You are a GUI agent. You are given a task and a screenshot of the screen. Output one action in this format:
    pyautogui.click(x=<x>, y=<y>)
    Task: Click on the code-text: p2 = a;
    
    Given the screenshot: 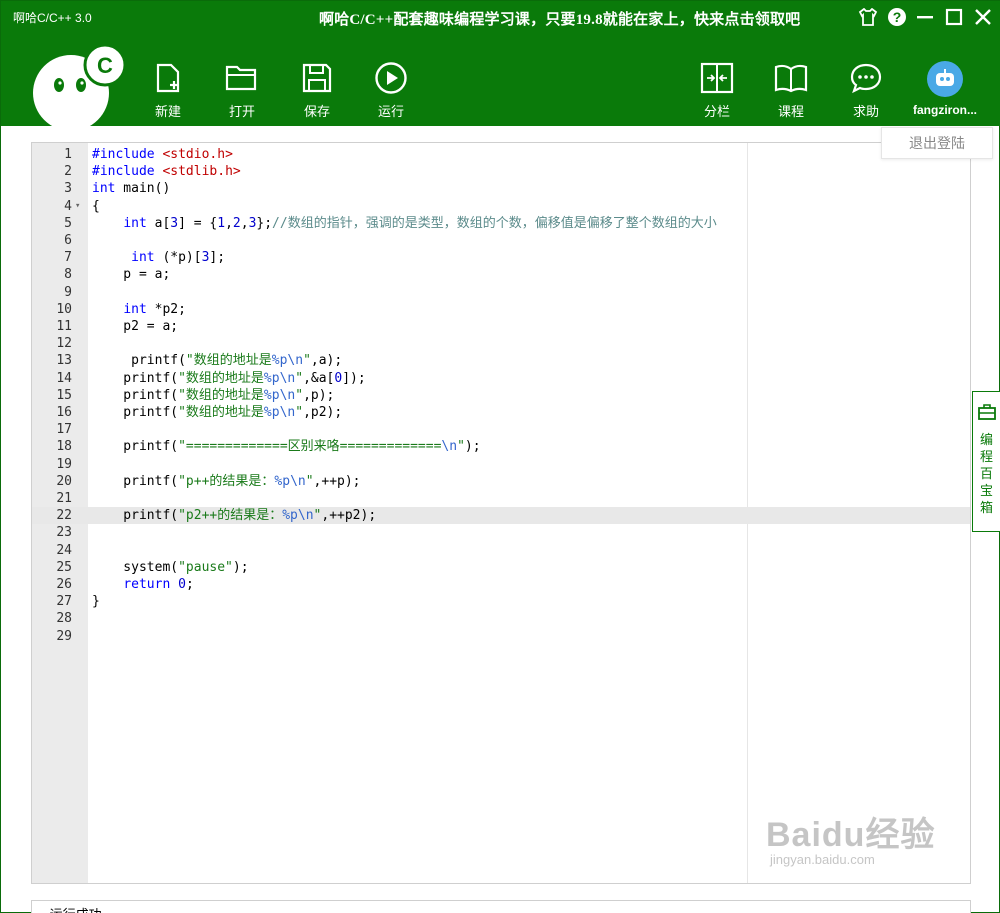 What is the action you would take?
    pyautogui.click(x=135, y=326)
    